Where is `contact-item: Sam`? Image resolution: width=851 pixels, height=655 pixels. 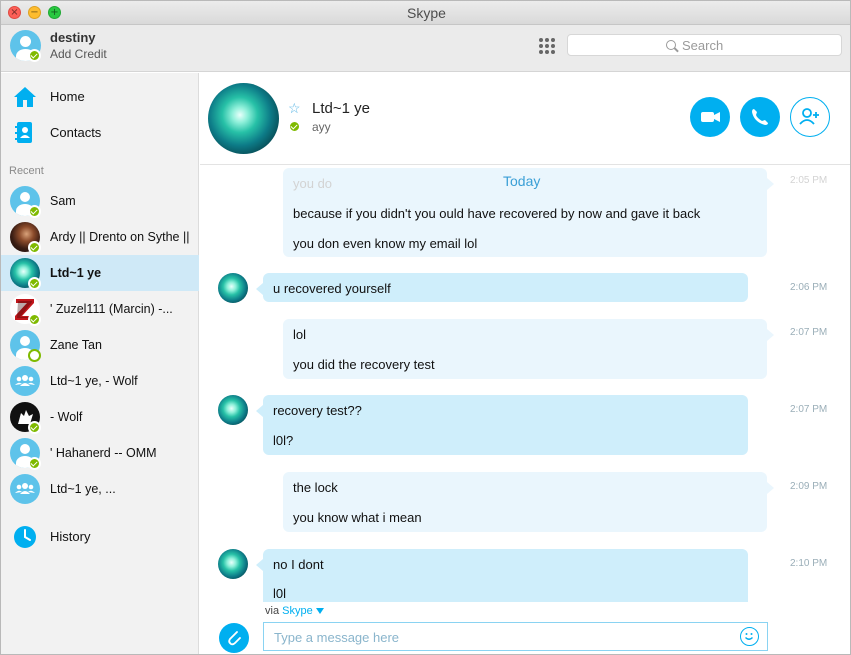
contact-item: Sam is located at coordinates (100, 201).